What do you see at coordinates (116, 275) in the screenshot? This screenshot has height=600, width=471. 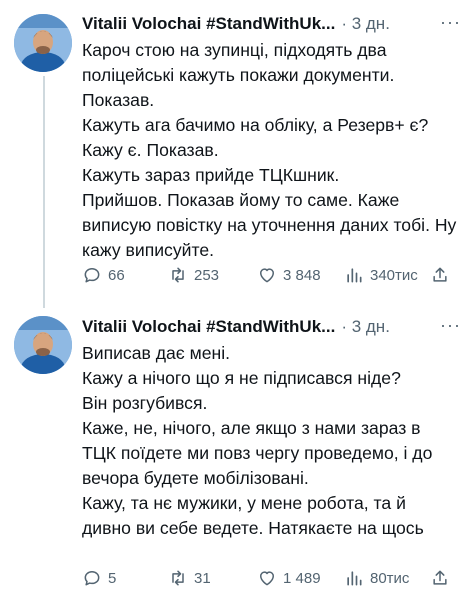 I see `reply-count: 66` at bounding box center [116, 275].